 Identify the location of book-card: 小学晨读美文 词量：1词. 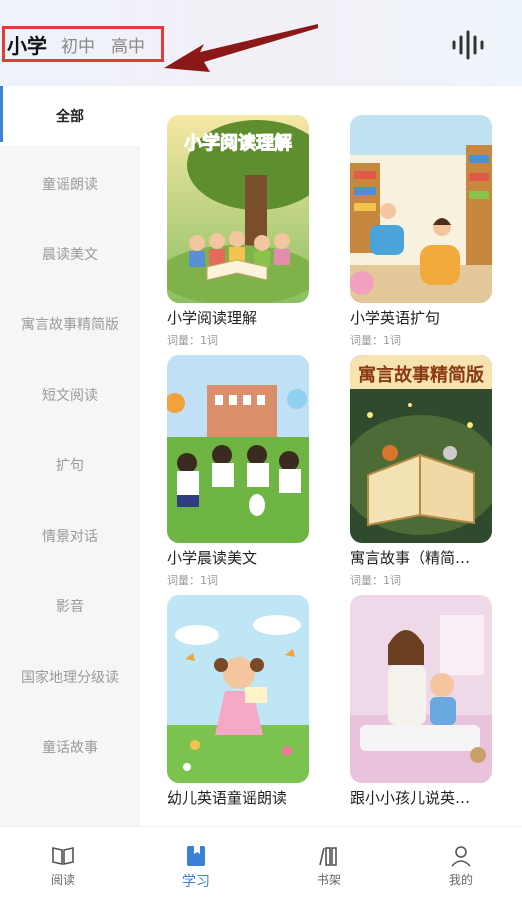
(242, 471).